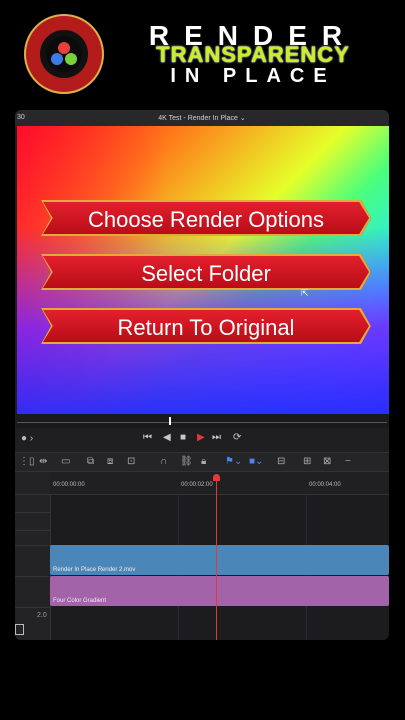 This screenshot has width=405, height=720. What do you see at coordinates (131, 461) in the screenshot?
I see `replace-clip-icon: ⊡` at bounding box center [131, 461].